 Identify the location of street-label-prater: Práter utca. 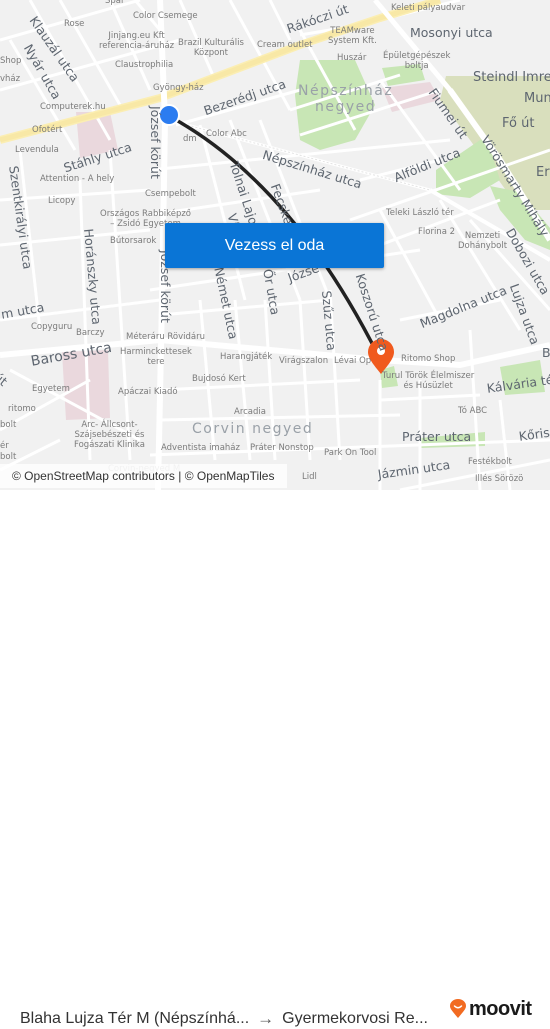
(437, 436).